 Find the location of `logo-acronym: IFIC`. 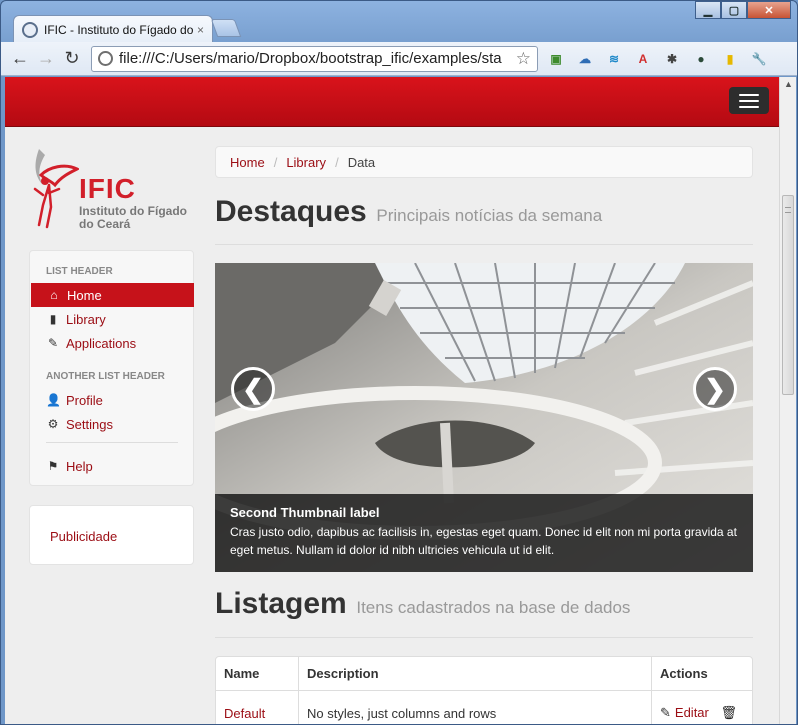

logo-acronym: IFIC is located at coordinates (107, 188).